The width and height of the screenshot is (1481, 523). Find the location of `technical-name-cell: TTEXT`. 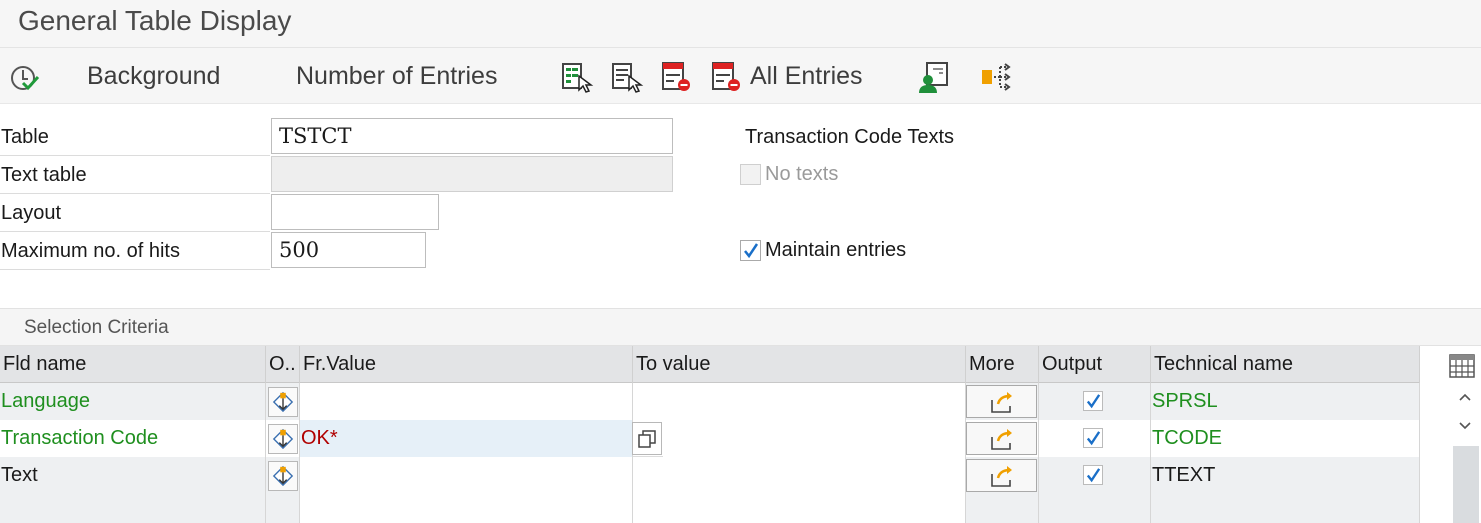

technical-name-cell: TTEXT is located at coordinates (1285, 475).